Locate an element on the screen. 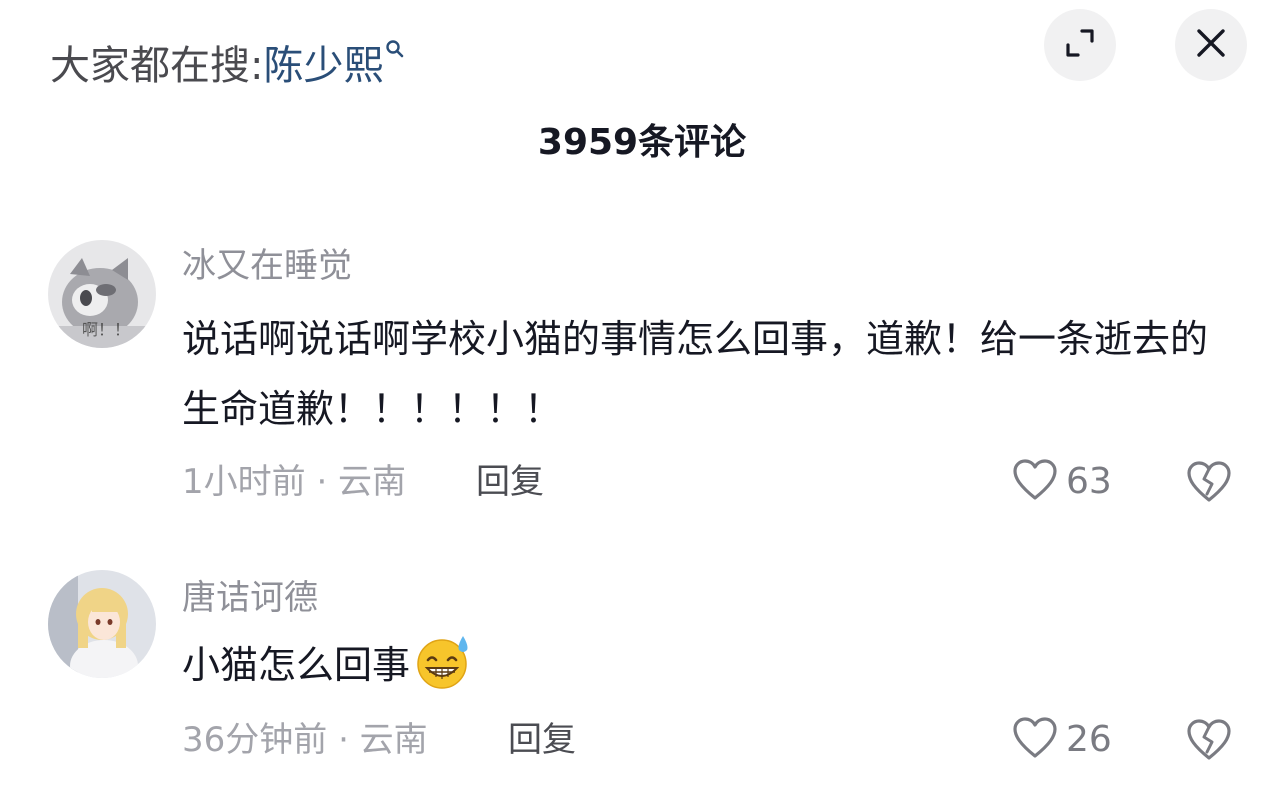  close-button is located at coordinates (1211, 45).